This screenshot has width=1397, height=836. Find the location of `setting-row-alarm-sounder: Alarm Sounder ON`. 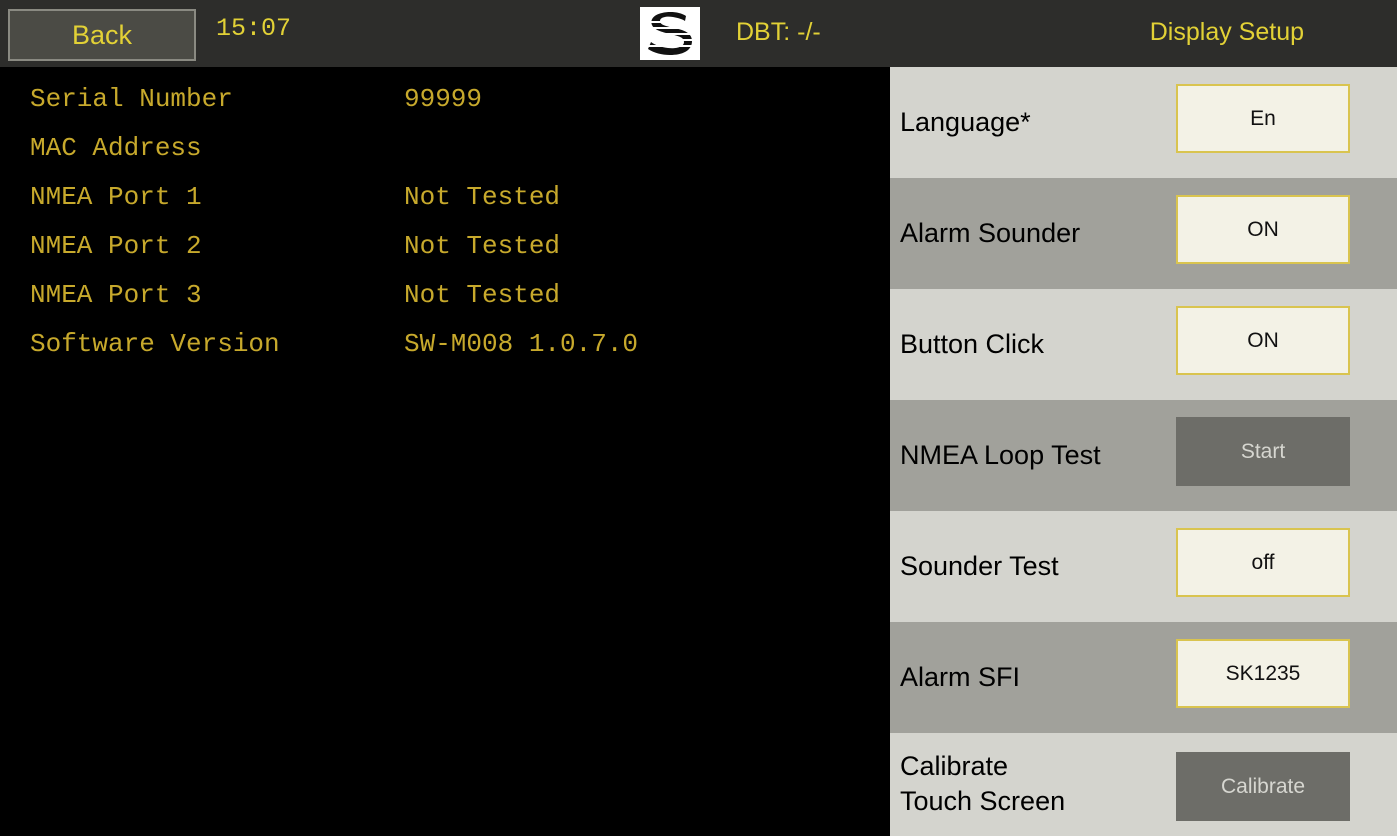

setting-row-alarm-sounder: Alarm Sounder ON is located at coordinates (1143, 233).